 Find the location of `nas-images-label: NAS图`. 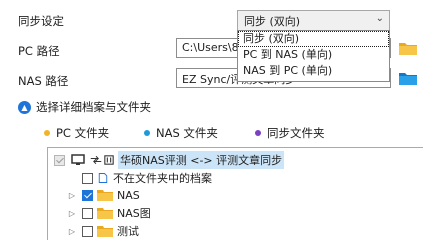

nas-images-label: NAS图 is located at coordinates (134, 213).